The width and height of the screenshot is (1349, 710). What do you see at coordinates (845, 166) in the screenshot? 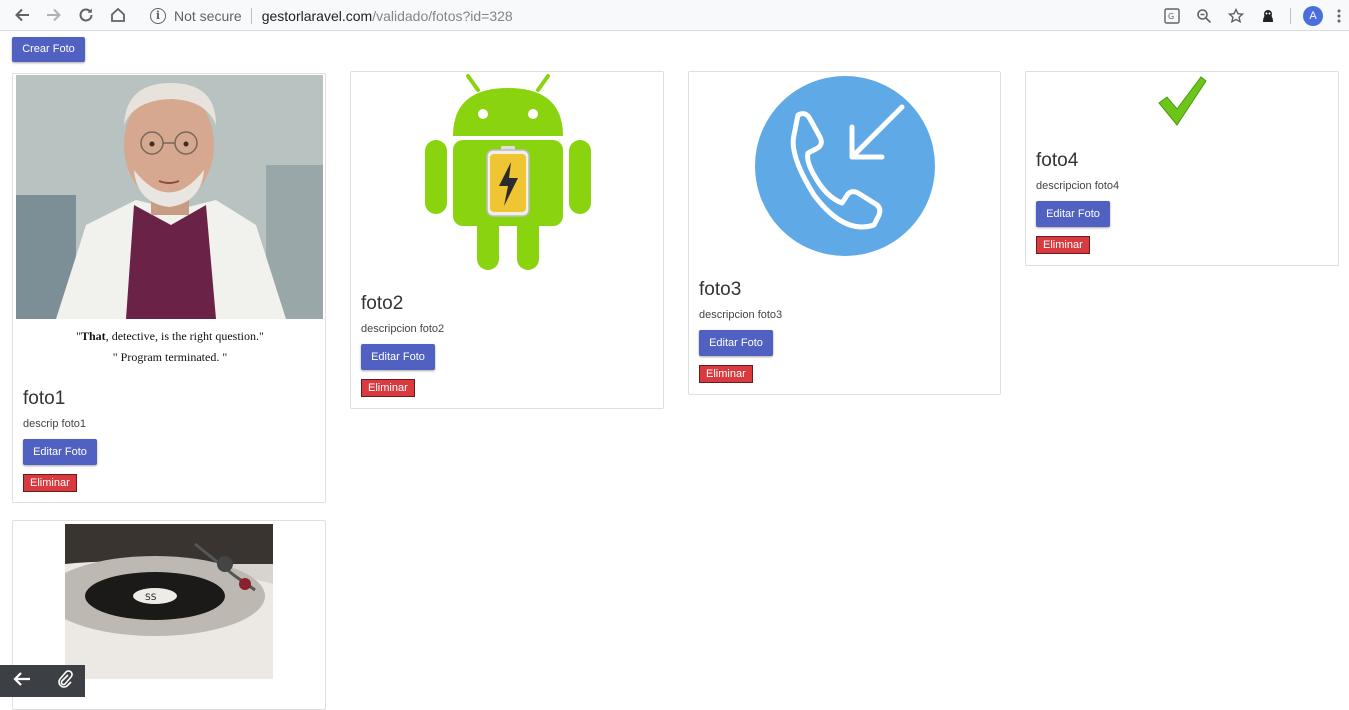
I see `incoming-call-image` at bounding box center [845, 166].